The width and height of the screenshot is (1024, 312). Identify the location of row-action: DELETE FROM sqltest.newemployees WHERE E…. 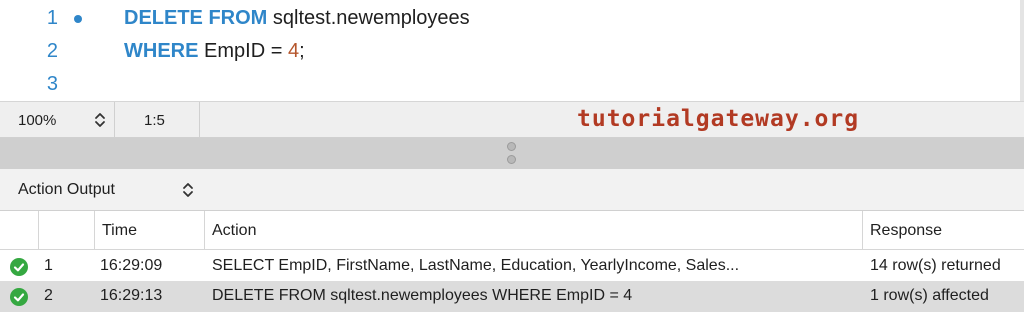
(422, 295).